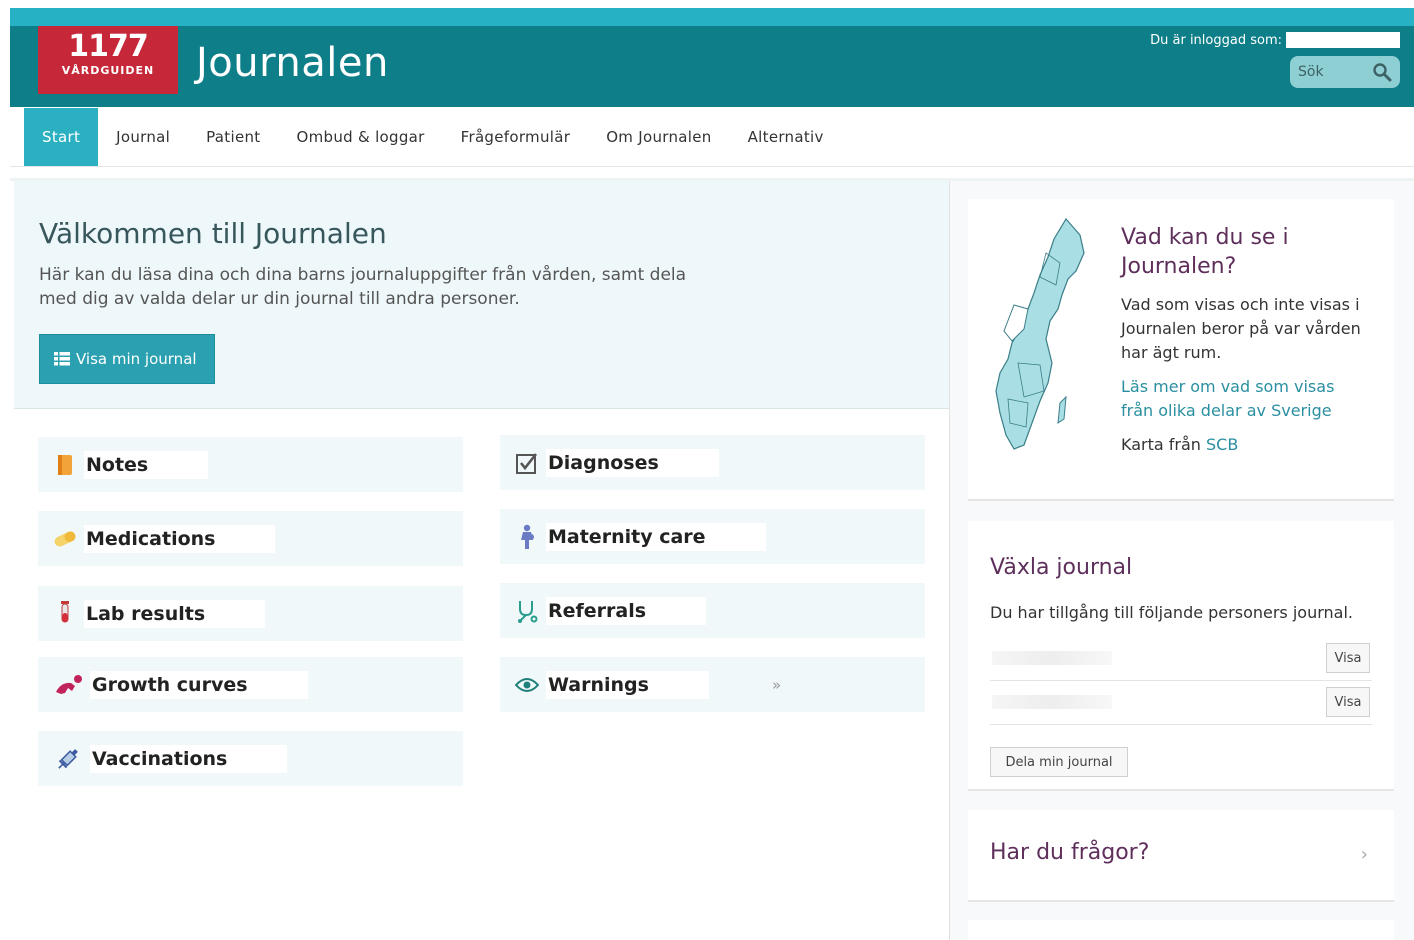 The height and width of the screenshot is (940, 1414). Describe the element at coordinates (1205, 252) in the screenshot. I see `map-card-heading: Vad kan du se i Journalen?` at that location.